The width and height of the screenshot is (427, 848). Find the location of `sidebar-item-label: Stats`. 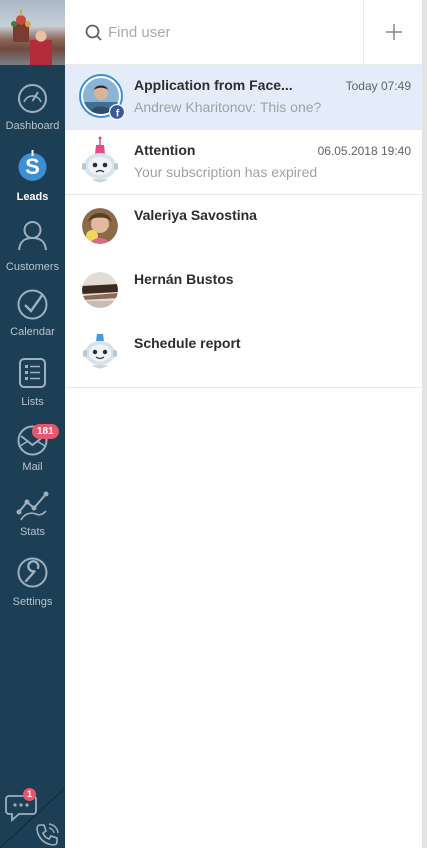

sidebar-item-label: Stats is located at coordinates (32, 532).